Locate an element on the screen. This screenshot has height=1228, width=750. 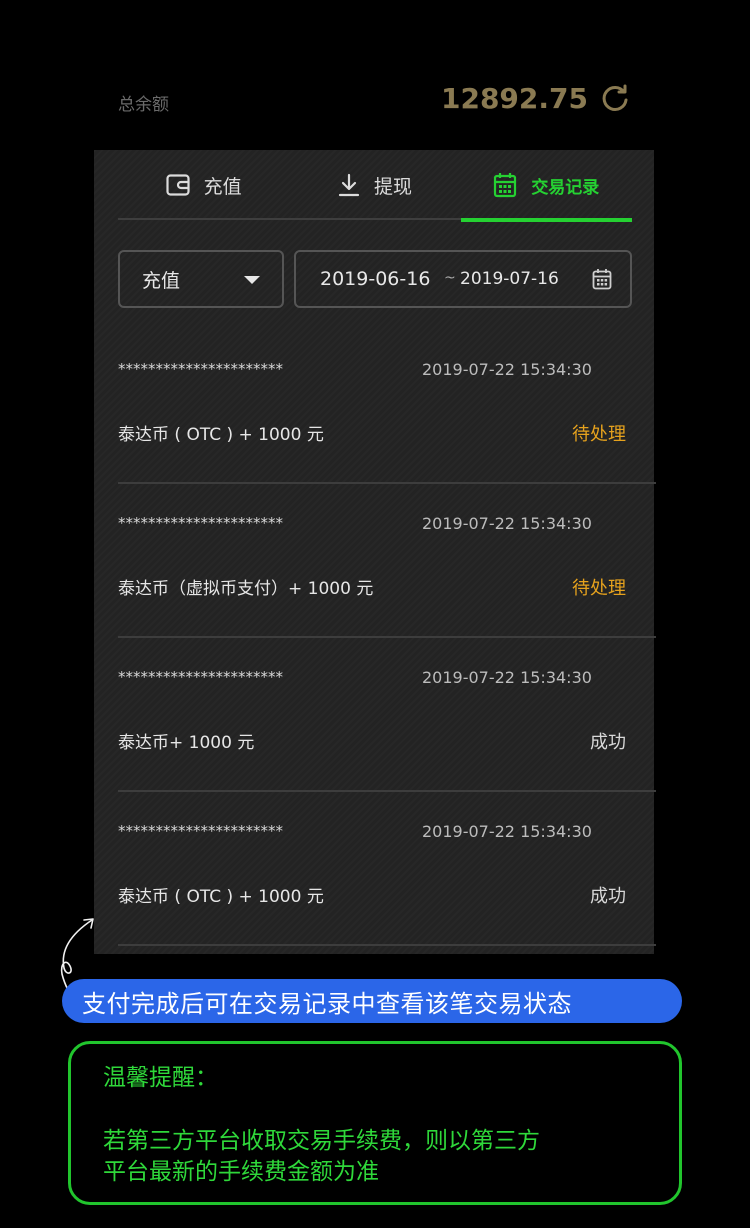
notice-box: 温馨提醒： 若第三方平台收取交易手续费，则以第三方 平台最新的手续费金额为准 is located at coordinates (375, 1123).